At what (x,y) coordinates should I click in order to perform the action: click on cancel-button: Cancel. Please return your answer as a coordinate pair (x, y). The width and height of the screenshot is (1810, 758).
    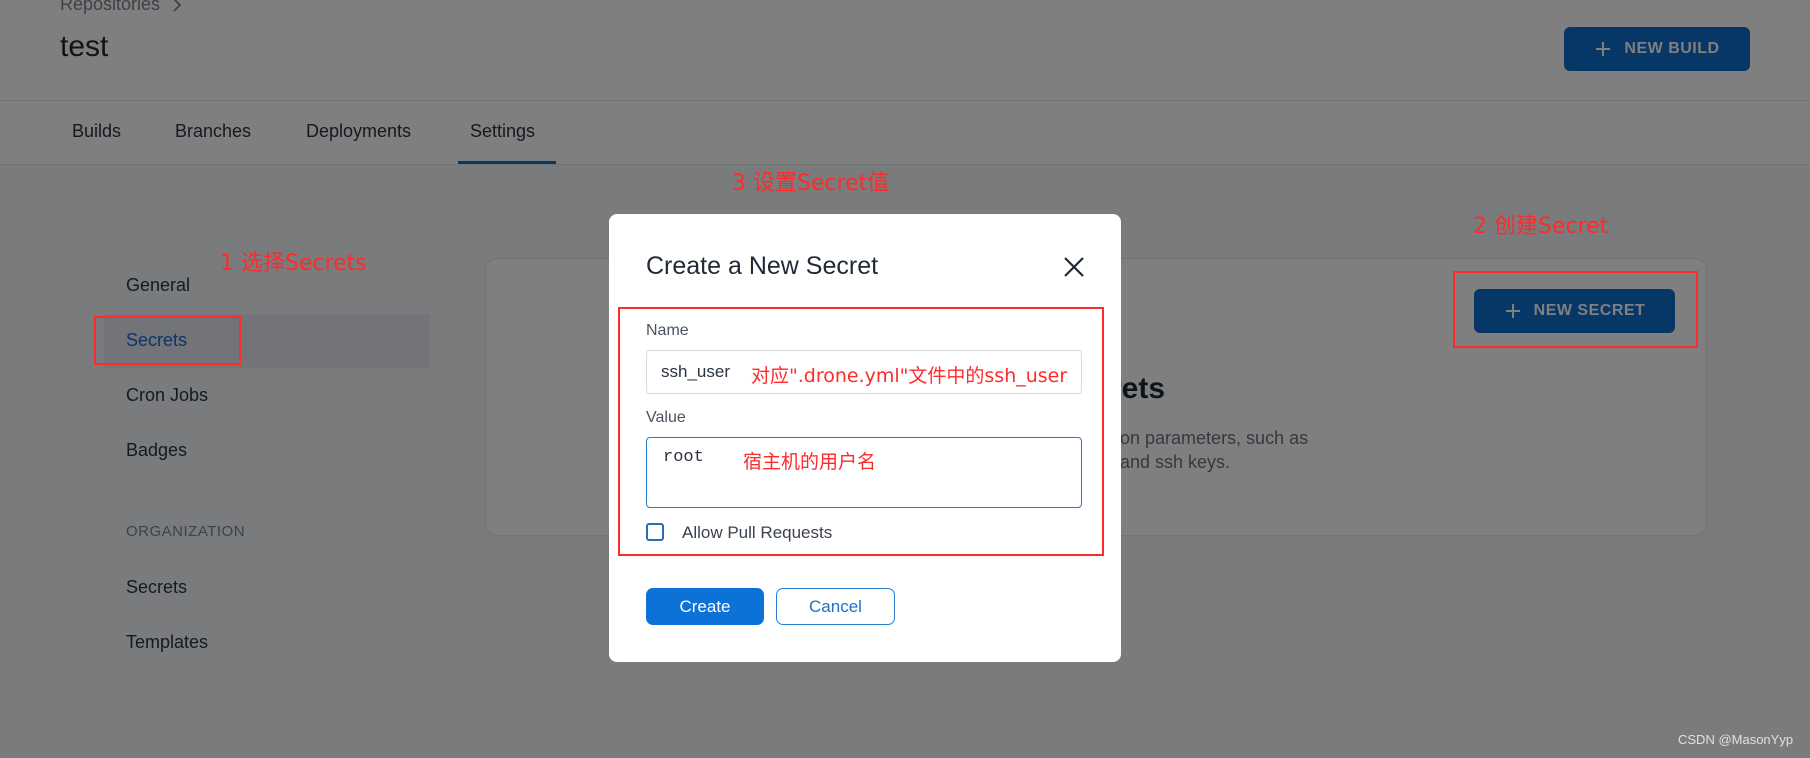
    Looking at the image, I should click on (835, 606).